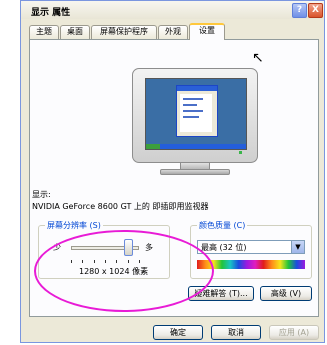  Describe the element at coordinates (41, 194) in the screenshot. I see `display-label: 显示:` at that location.